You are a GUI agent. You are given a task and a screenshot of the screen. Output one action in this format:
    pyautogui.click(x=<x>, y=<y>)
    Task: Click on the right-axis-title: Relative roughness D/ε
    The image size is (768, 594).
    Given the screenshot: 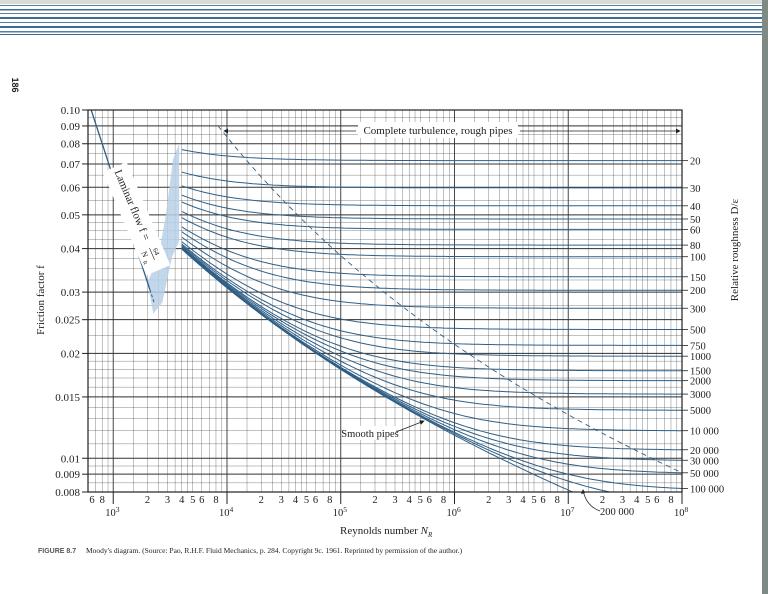 What is the action you would take?
    pyautogui.click(x=735, y=249)
    